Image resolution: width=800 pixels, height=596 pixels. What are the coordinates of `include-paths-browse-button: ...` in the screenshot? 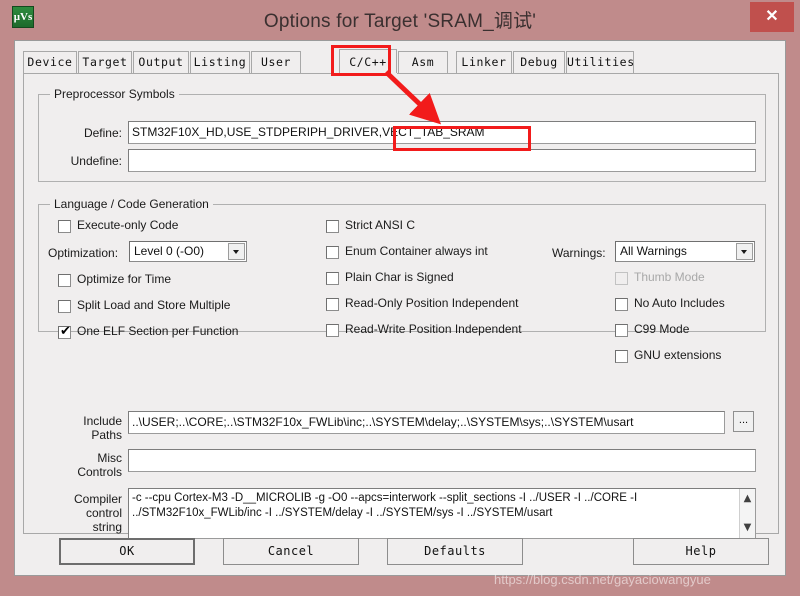 It's located at (743, 421).